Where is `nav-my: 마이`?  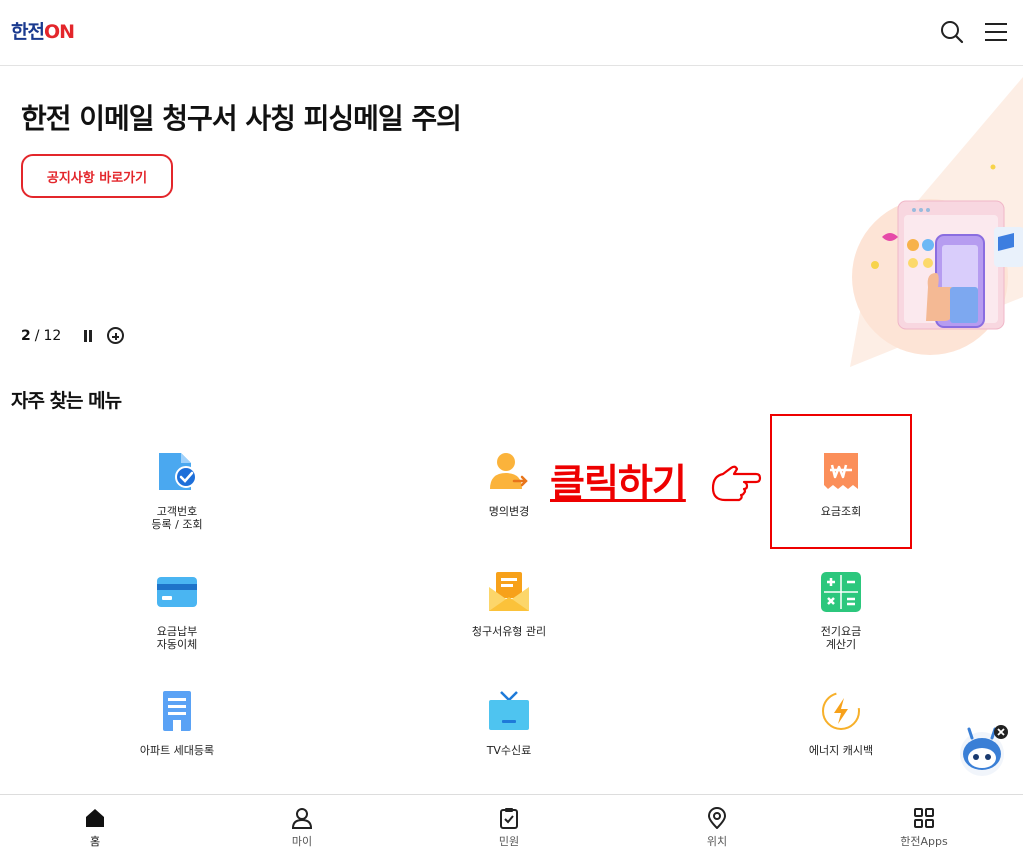
nav-my: 마이 is located at coordinates (302, 827).